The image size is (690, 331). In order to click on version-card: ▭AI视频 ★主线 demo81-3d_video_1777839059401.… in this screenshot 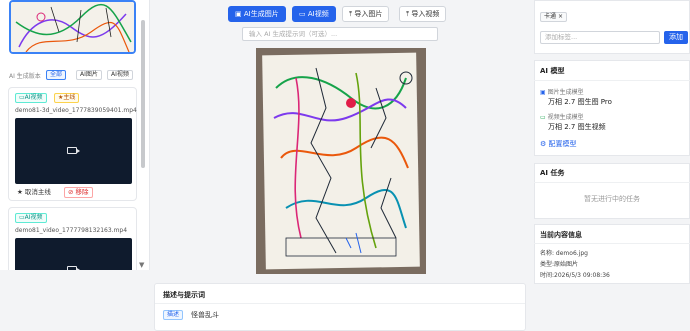, I will do `click(72, 144)`.